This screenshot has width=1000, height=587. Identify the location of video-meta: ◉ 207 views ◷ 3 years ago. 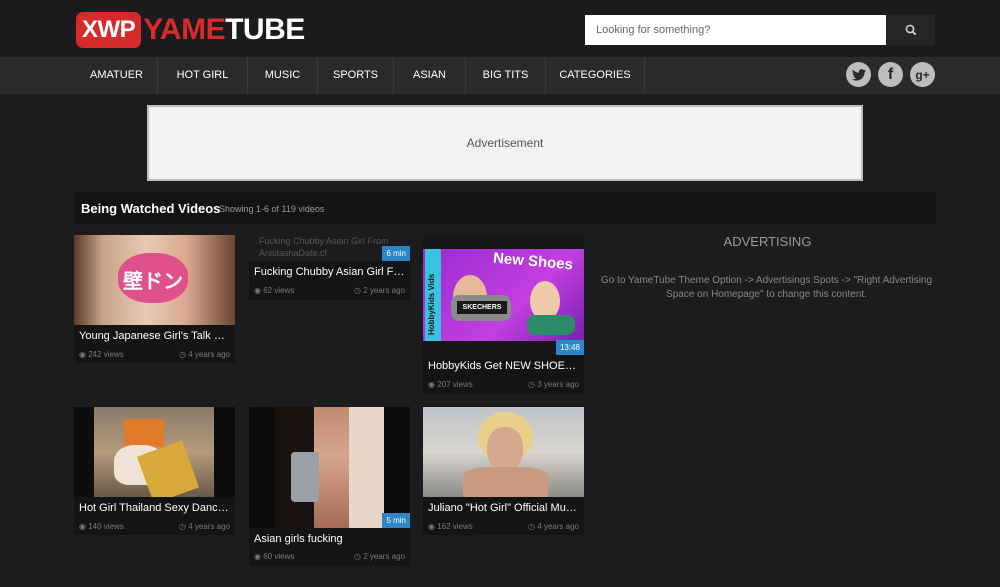
(503, 385).